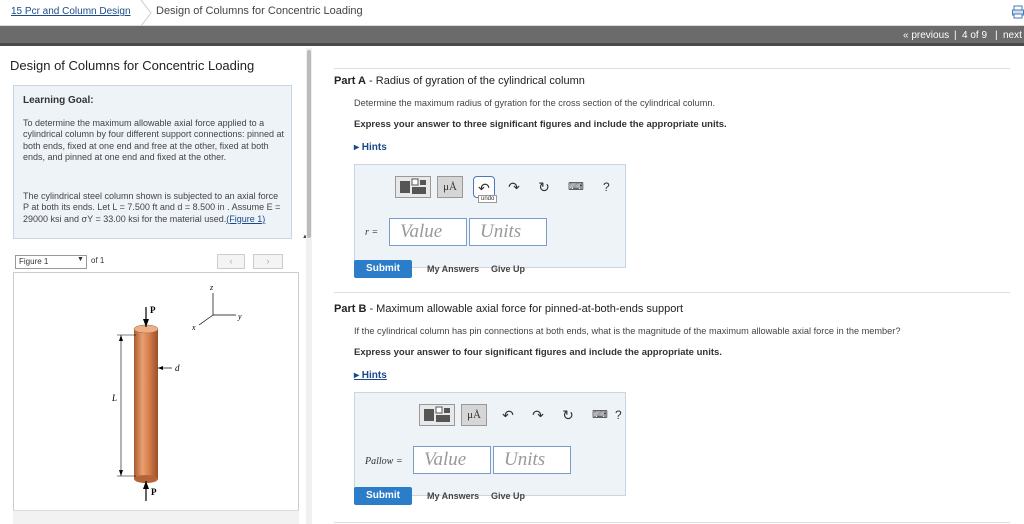 The height and width of the screenshot is (524, 1024). I want to click on figure-link: (Figure 1), so click(245, 219).